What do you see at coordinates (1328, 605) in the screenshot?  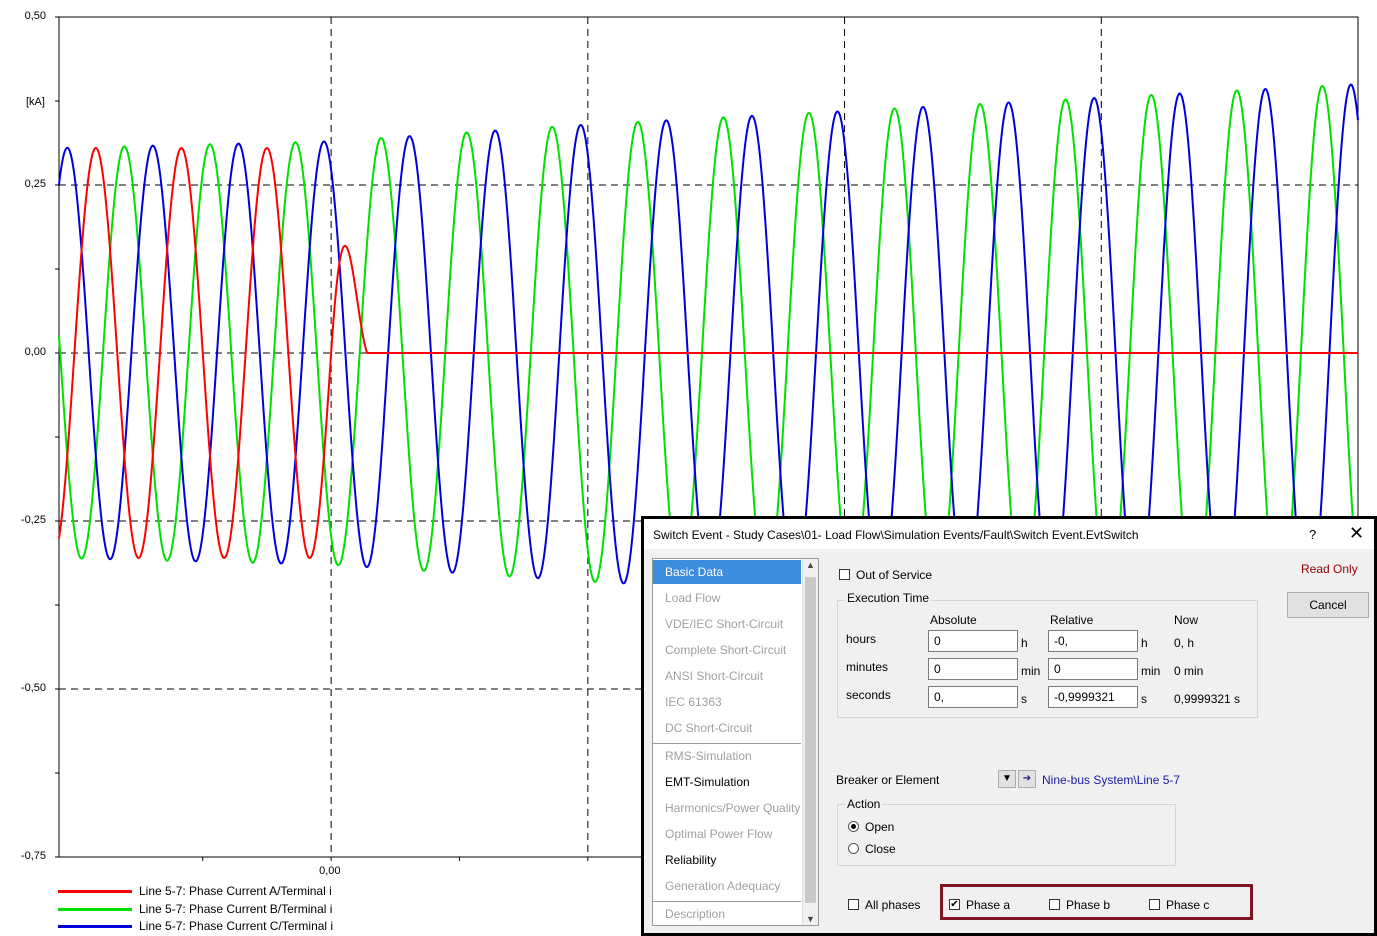 I see `cancel-button: Cancel` at bounding box center [1328, 605].